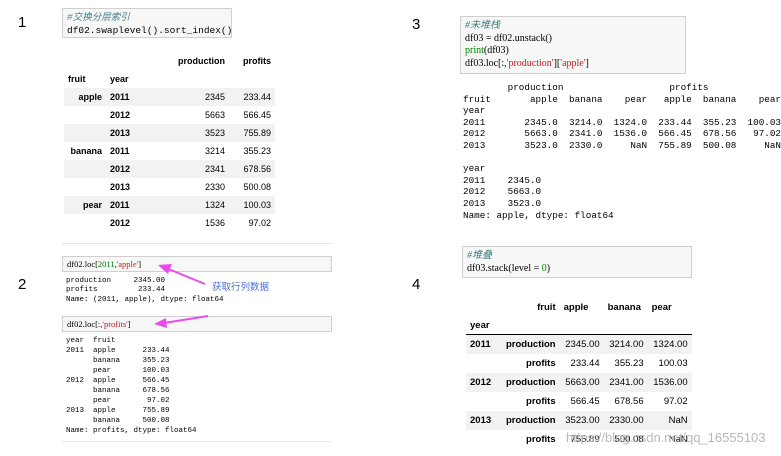 The height and width of the screenshot is (456, 781). What do you see at coordinates (169, 151) in the screenshot?
I see `table-row: banana 2011 3214 355.23` at bounding box center [169, 151].